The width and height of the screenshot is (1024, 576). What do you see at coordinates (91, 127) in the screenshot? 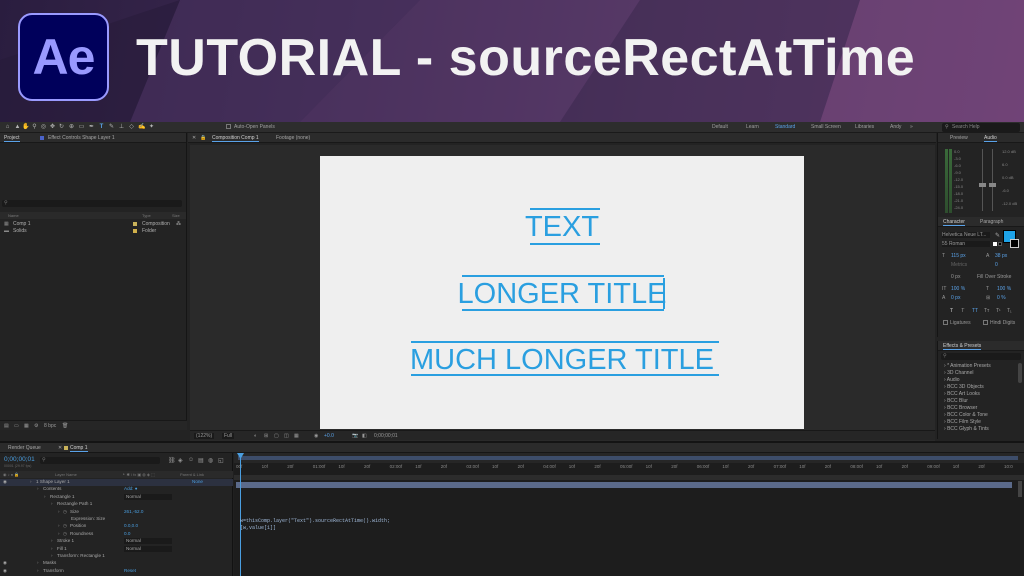
I see `pen-tool-icon: ✒` at bounding box center [91, 127].